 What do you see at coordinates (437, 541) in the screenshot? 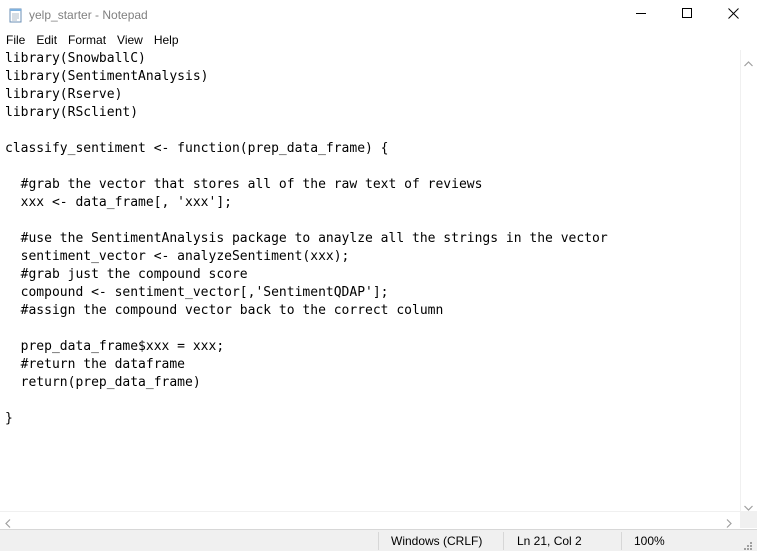
I see `line-ending-status: Windows (CRLF)` at bounding box center [437, 541].